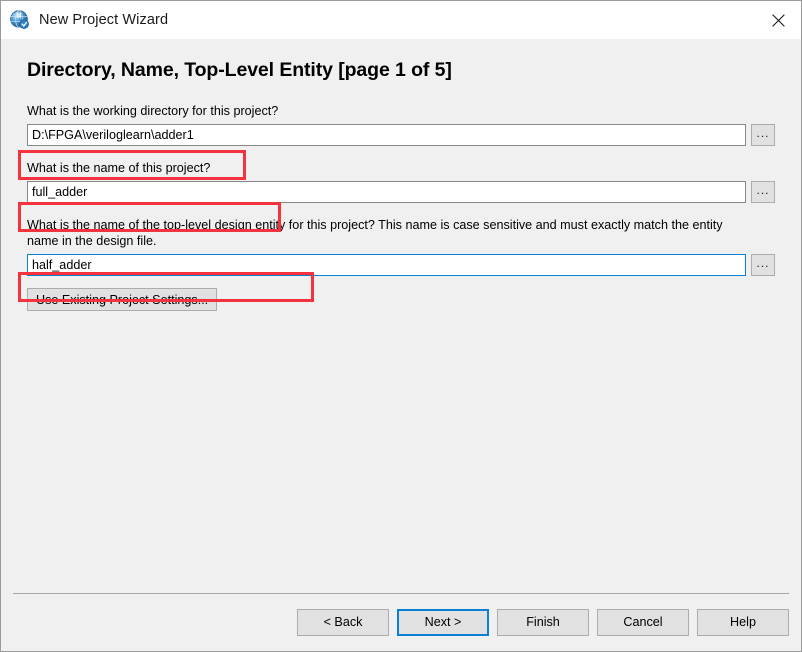 The image size is (802, 652). I want to click on finish-button: Finish, so click(543, 622).